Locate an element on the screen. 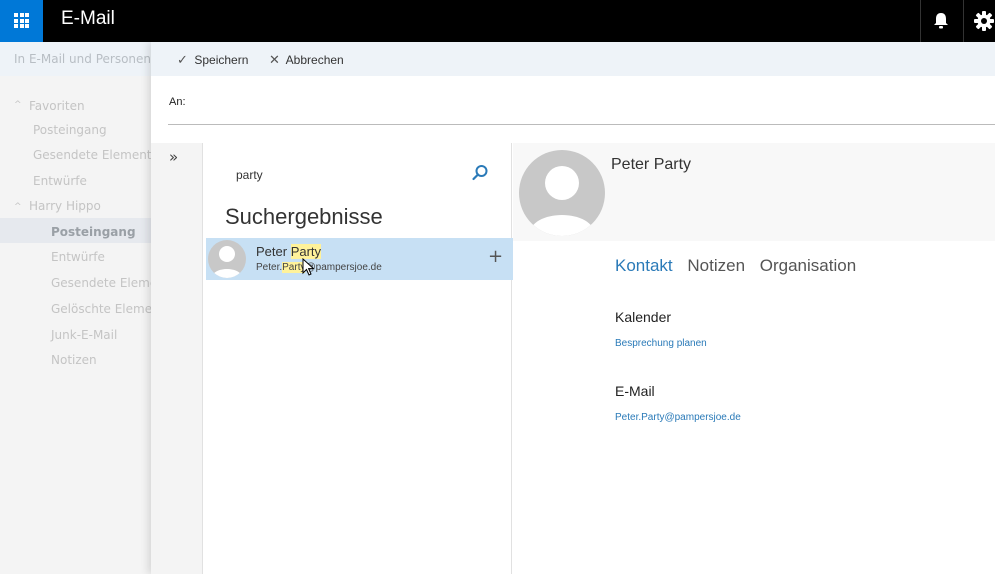 The height and width of the screenshot is (574, 995). result-name: Peter Party is located at coordinates (289, 251).